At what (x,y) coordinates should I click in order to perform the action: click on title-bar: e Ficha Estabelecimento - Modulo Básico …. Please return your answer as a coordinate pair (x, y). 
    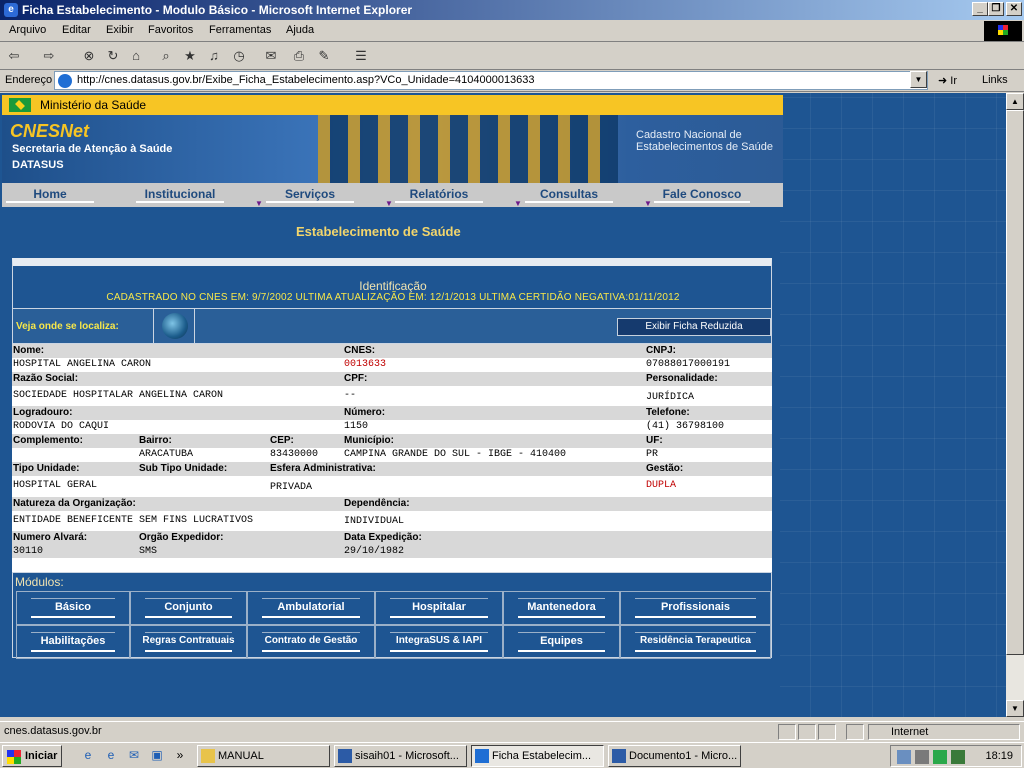
    Looking at the image, I should click on (512, 10).